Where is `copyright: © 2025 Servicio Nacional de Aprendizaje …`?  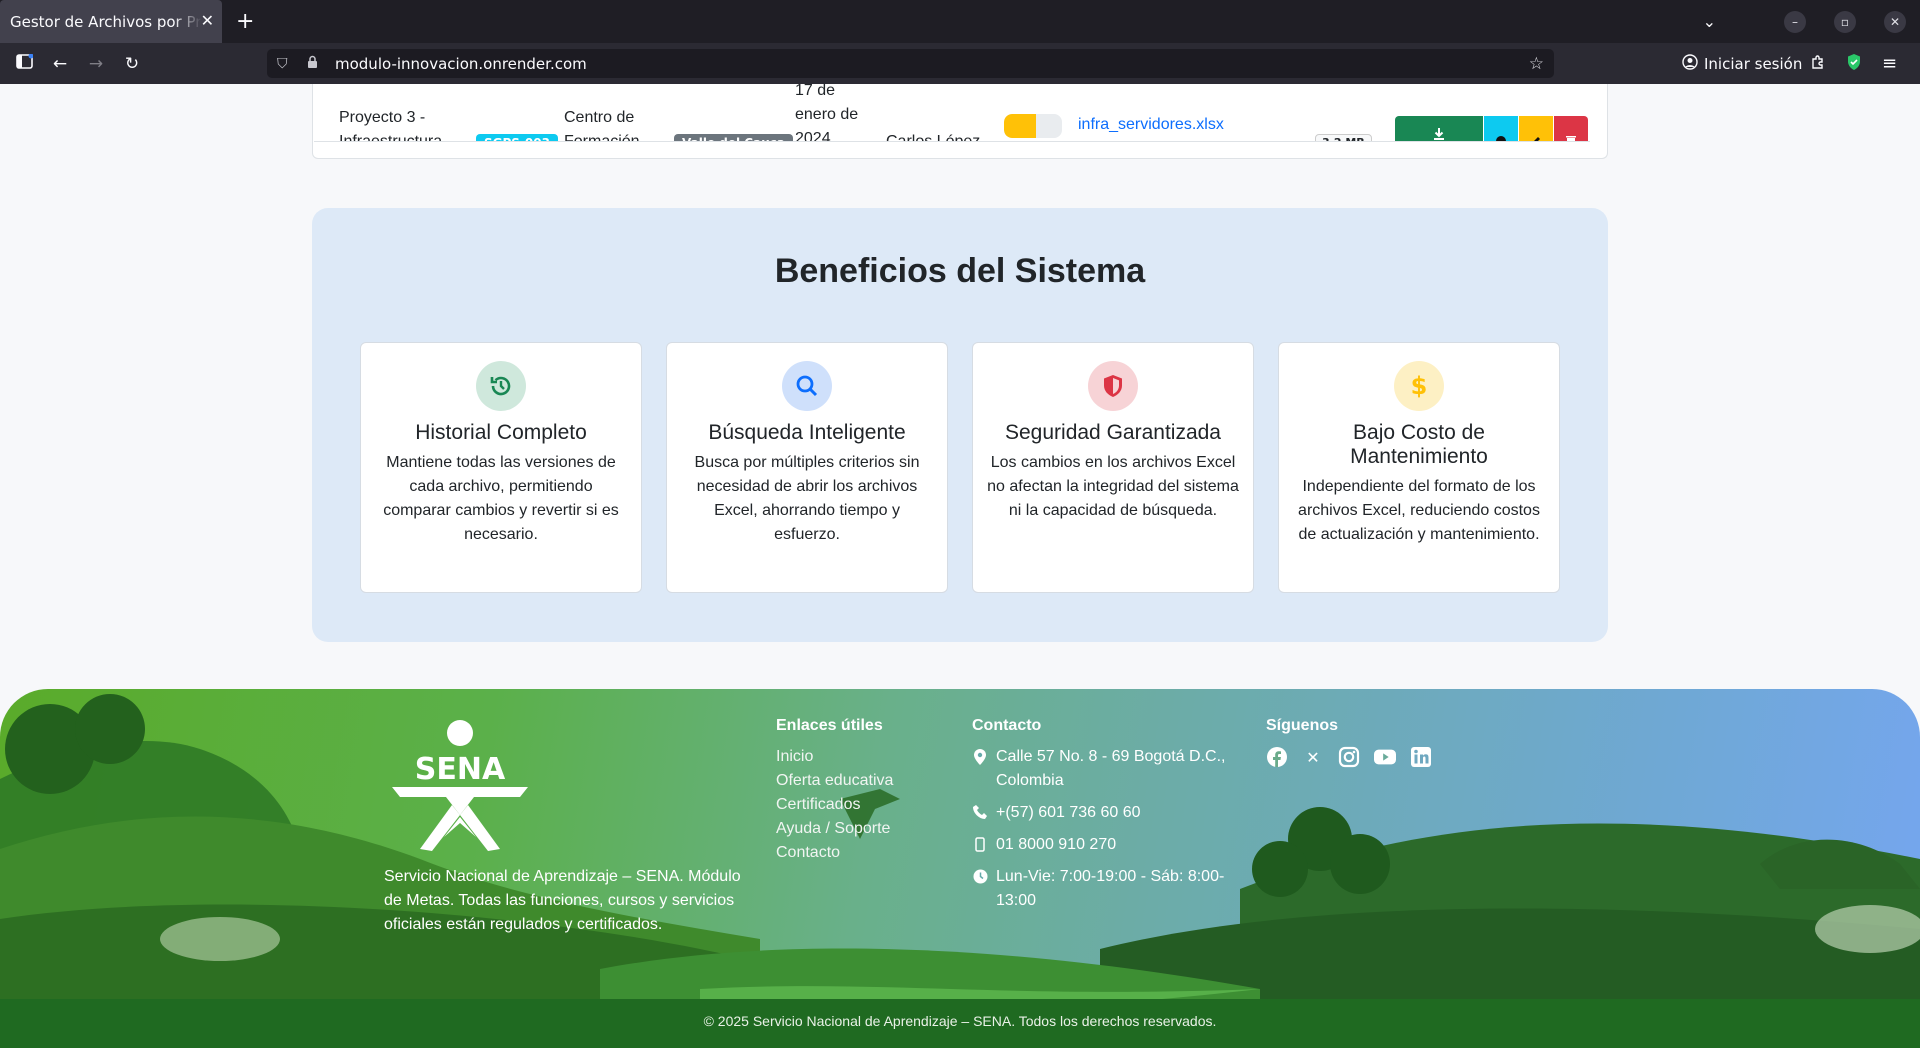
copyright: © 2025 Servicio Nacional de Aprendizaje … is located at coordinates (960, 1023).